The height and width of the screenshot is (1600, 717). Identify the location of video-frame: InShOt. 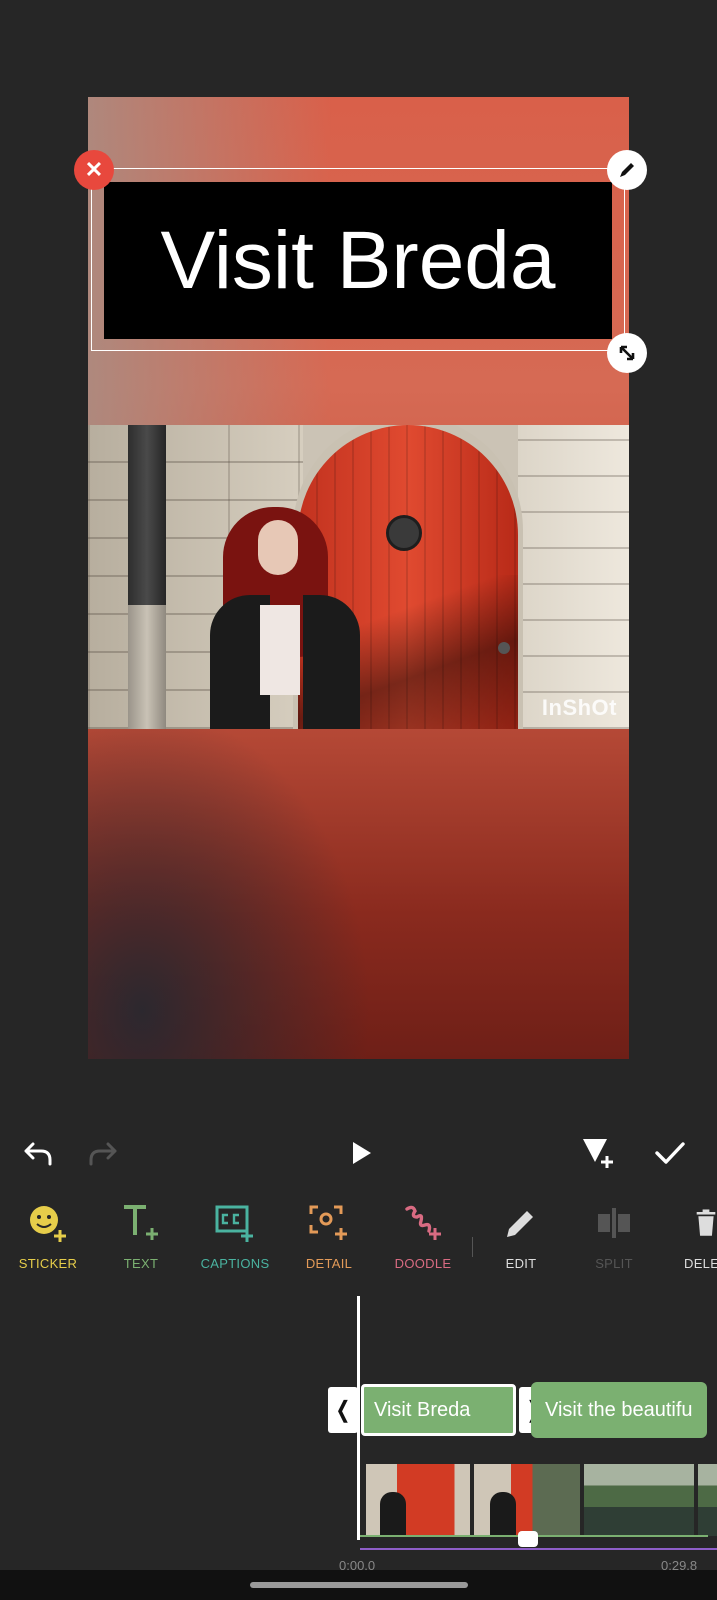
(358, 577).